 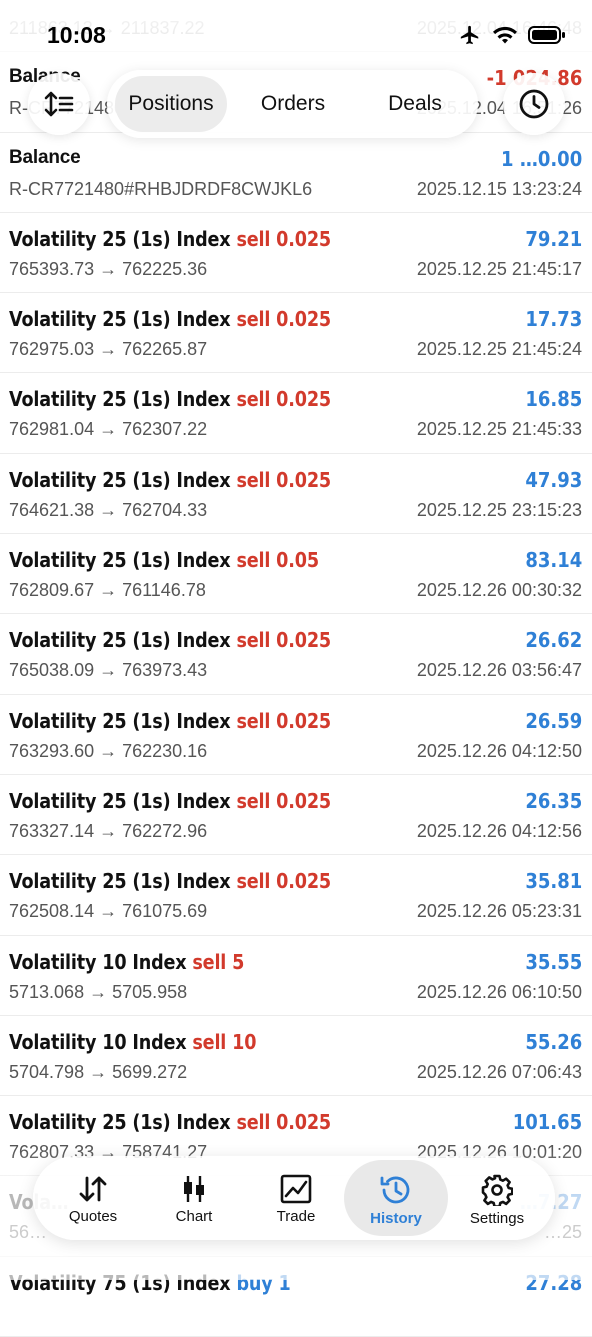 What do you see at coordinates (108, 670) in the screenshot?
I see `deal-prices: 765038.09 → 763973.43` at bounding box center [108, 670].